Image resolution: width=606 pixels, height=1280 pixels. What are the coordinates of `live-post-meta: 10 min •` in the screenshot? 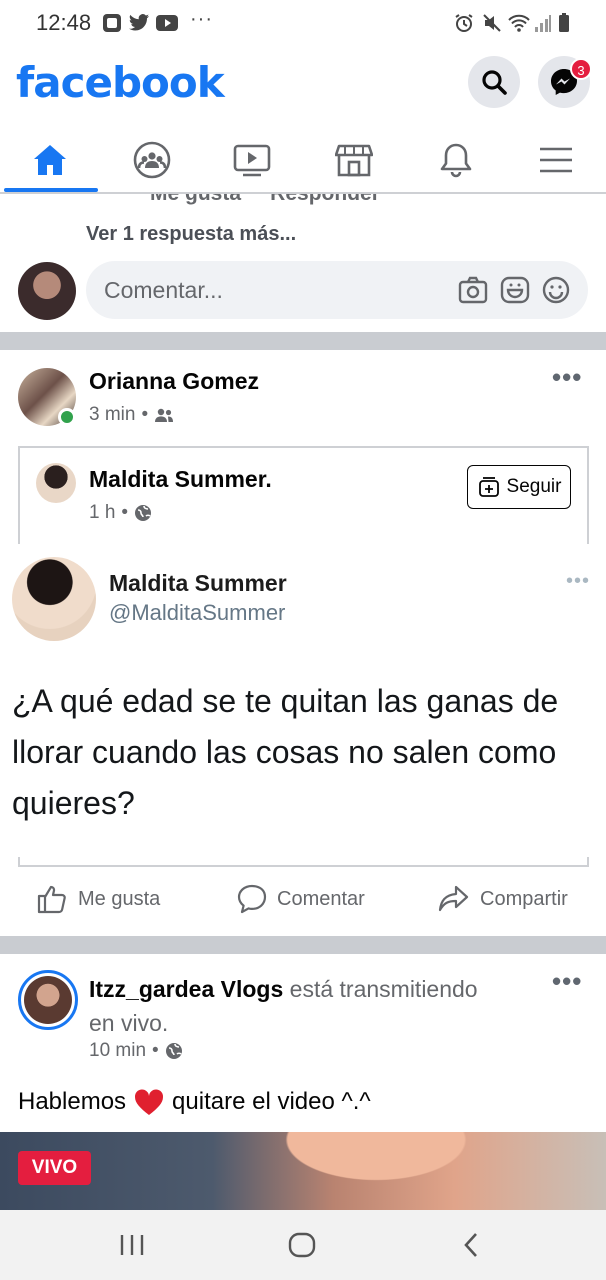 It's located at (136, 1051).